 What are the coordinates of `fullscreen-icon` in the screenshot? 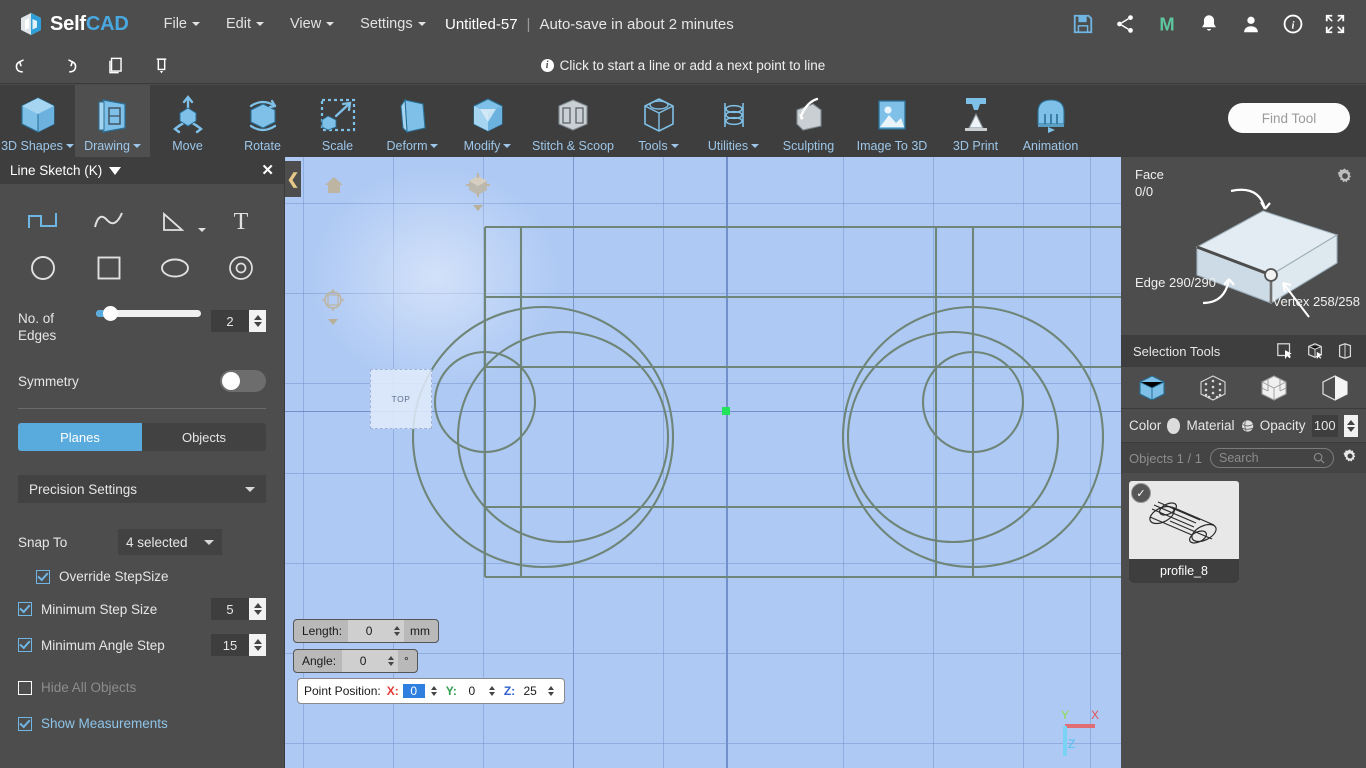 It's located at (1335, 24).